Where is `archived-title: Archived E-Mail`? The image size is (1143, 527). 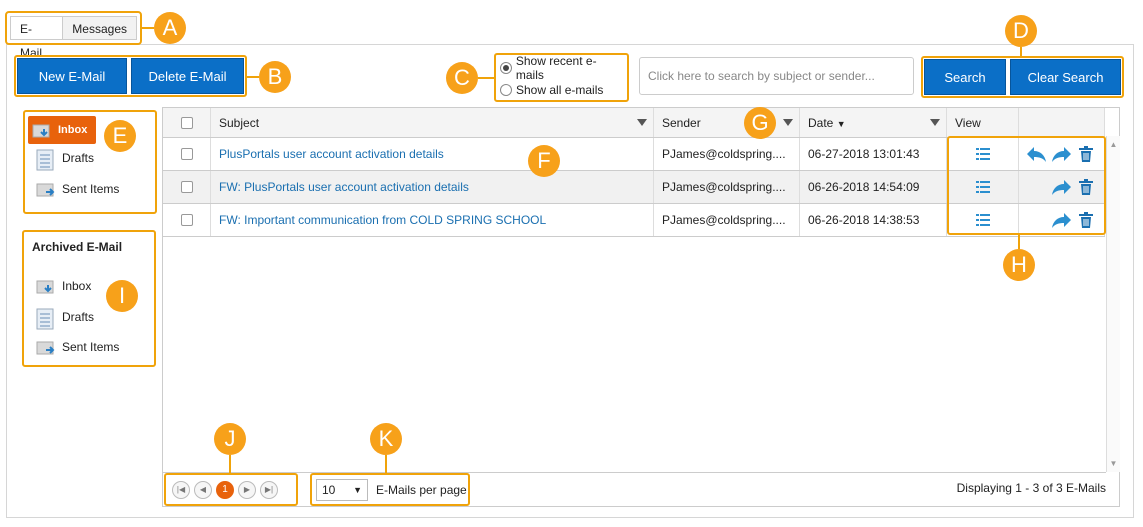
archived-title: Archived E-Mail is located at coordinates (77, 247).